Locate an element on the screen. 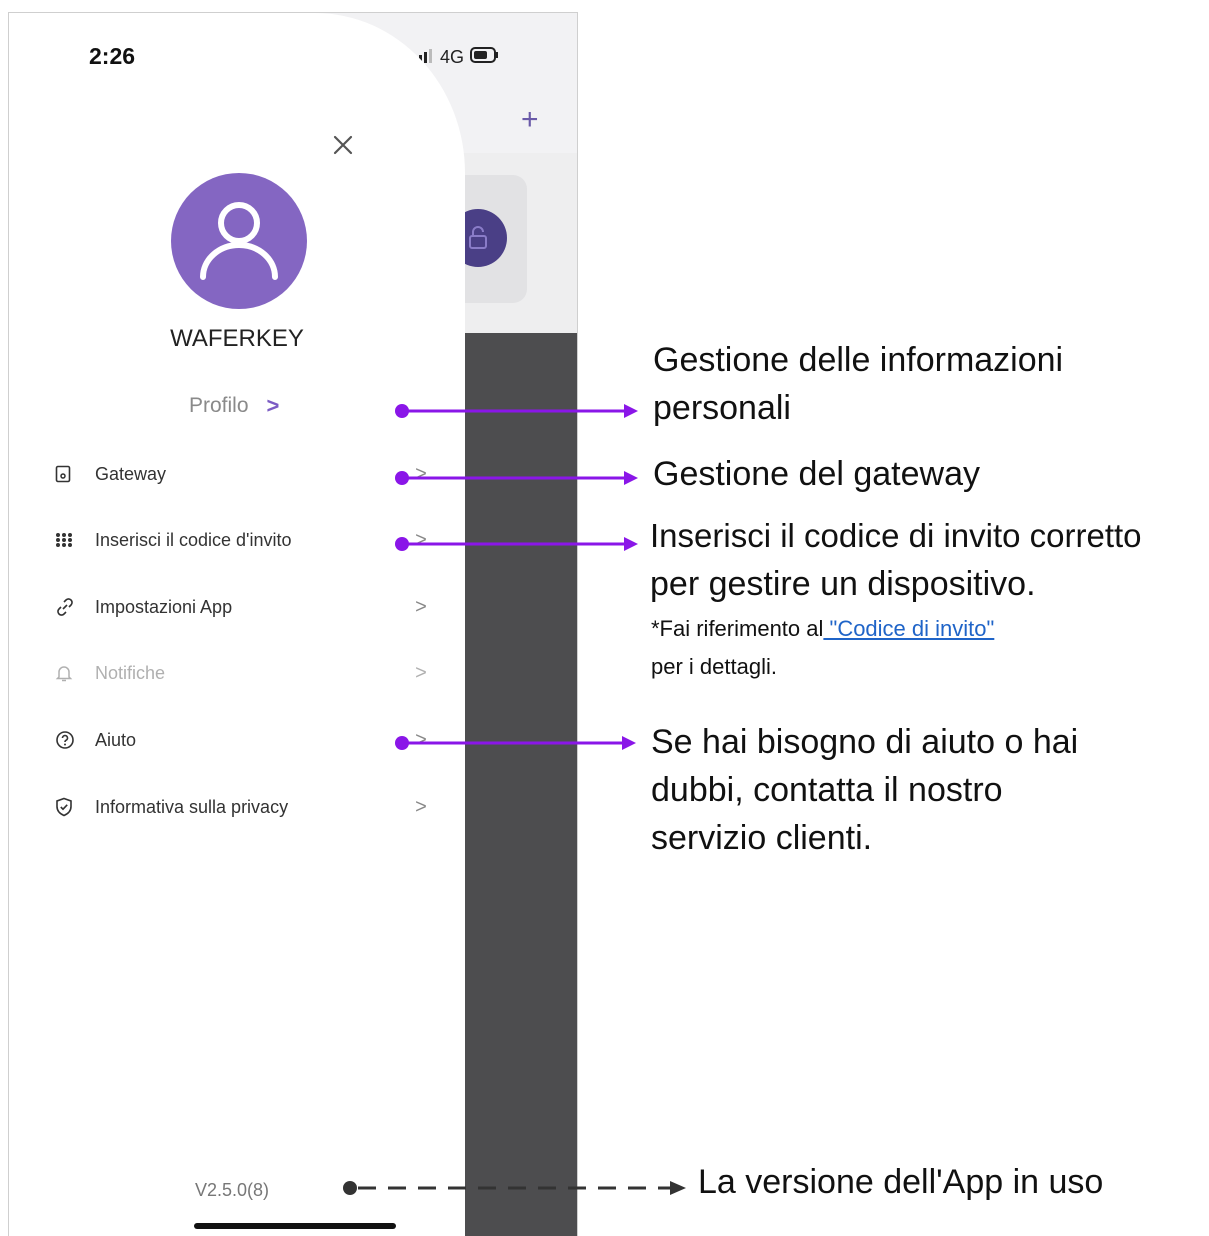  arrow-help is located at coordinates (515, 743).